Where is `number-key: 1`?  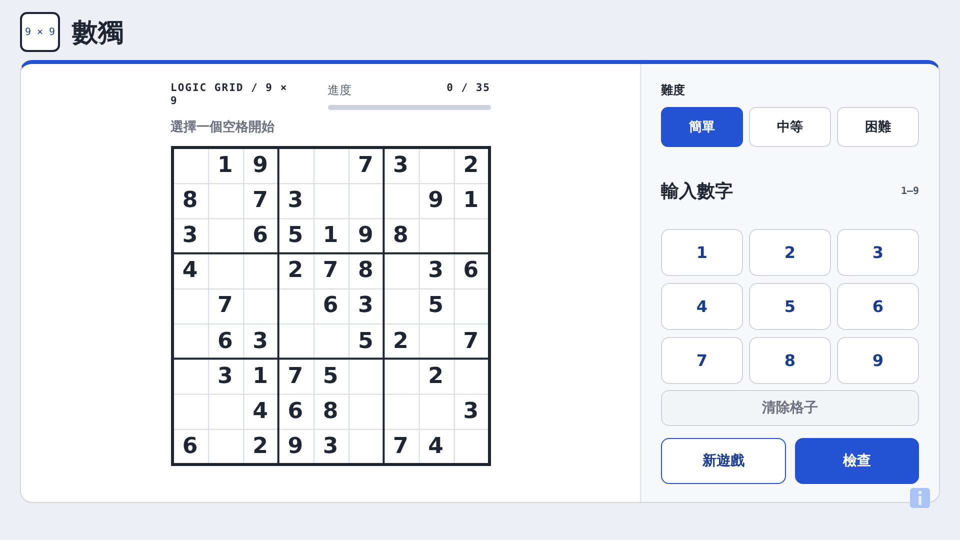 number-key: 1 is located at coordinates (702, 252).